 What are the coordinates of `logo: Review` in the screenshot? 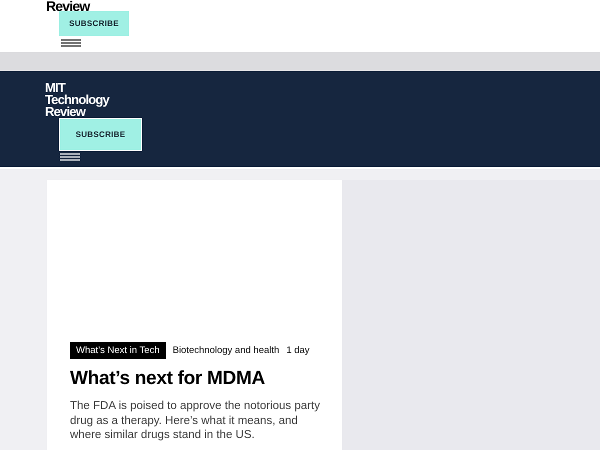 It's located at (68, 6).